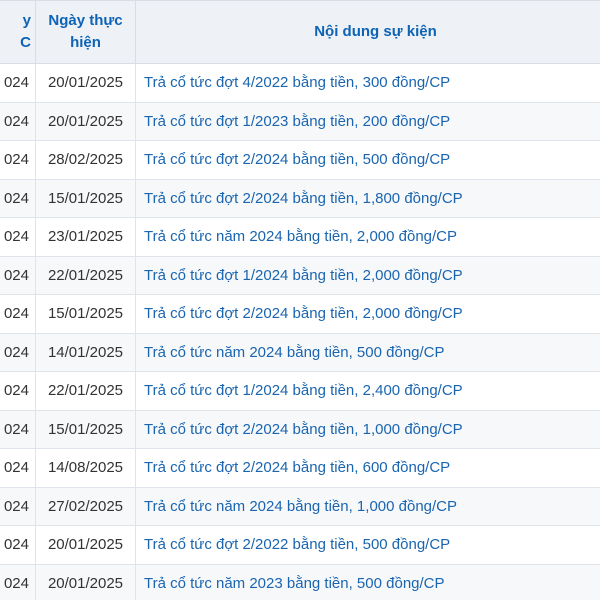 This screenshot has width=600, height=600. I want to click on header-event-content-label: Nội dung sự kiện, so click(375, 31).